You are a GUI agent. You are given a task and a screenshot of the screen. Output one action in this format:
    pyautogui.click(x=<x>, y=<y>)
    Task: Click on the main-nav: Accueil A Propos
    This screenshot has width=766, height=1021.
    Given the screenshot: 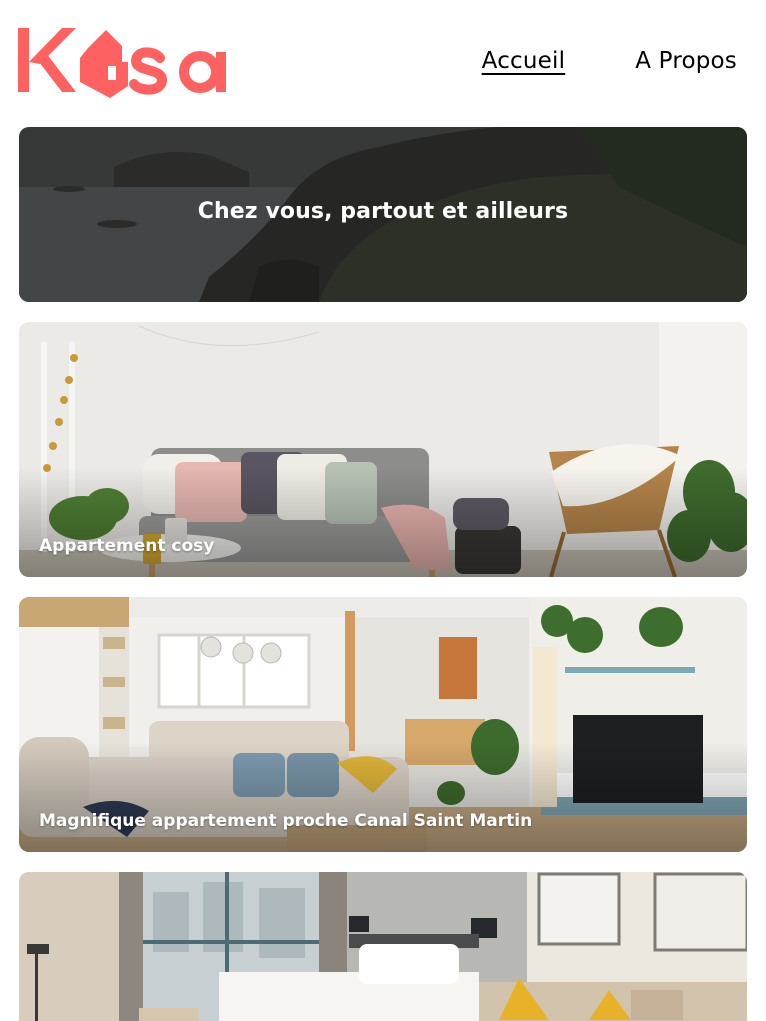 What is the action you would take?
    pyautogui.click(x=609, y=61)
    